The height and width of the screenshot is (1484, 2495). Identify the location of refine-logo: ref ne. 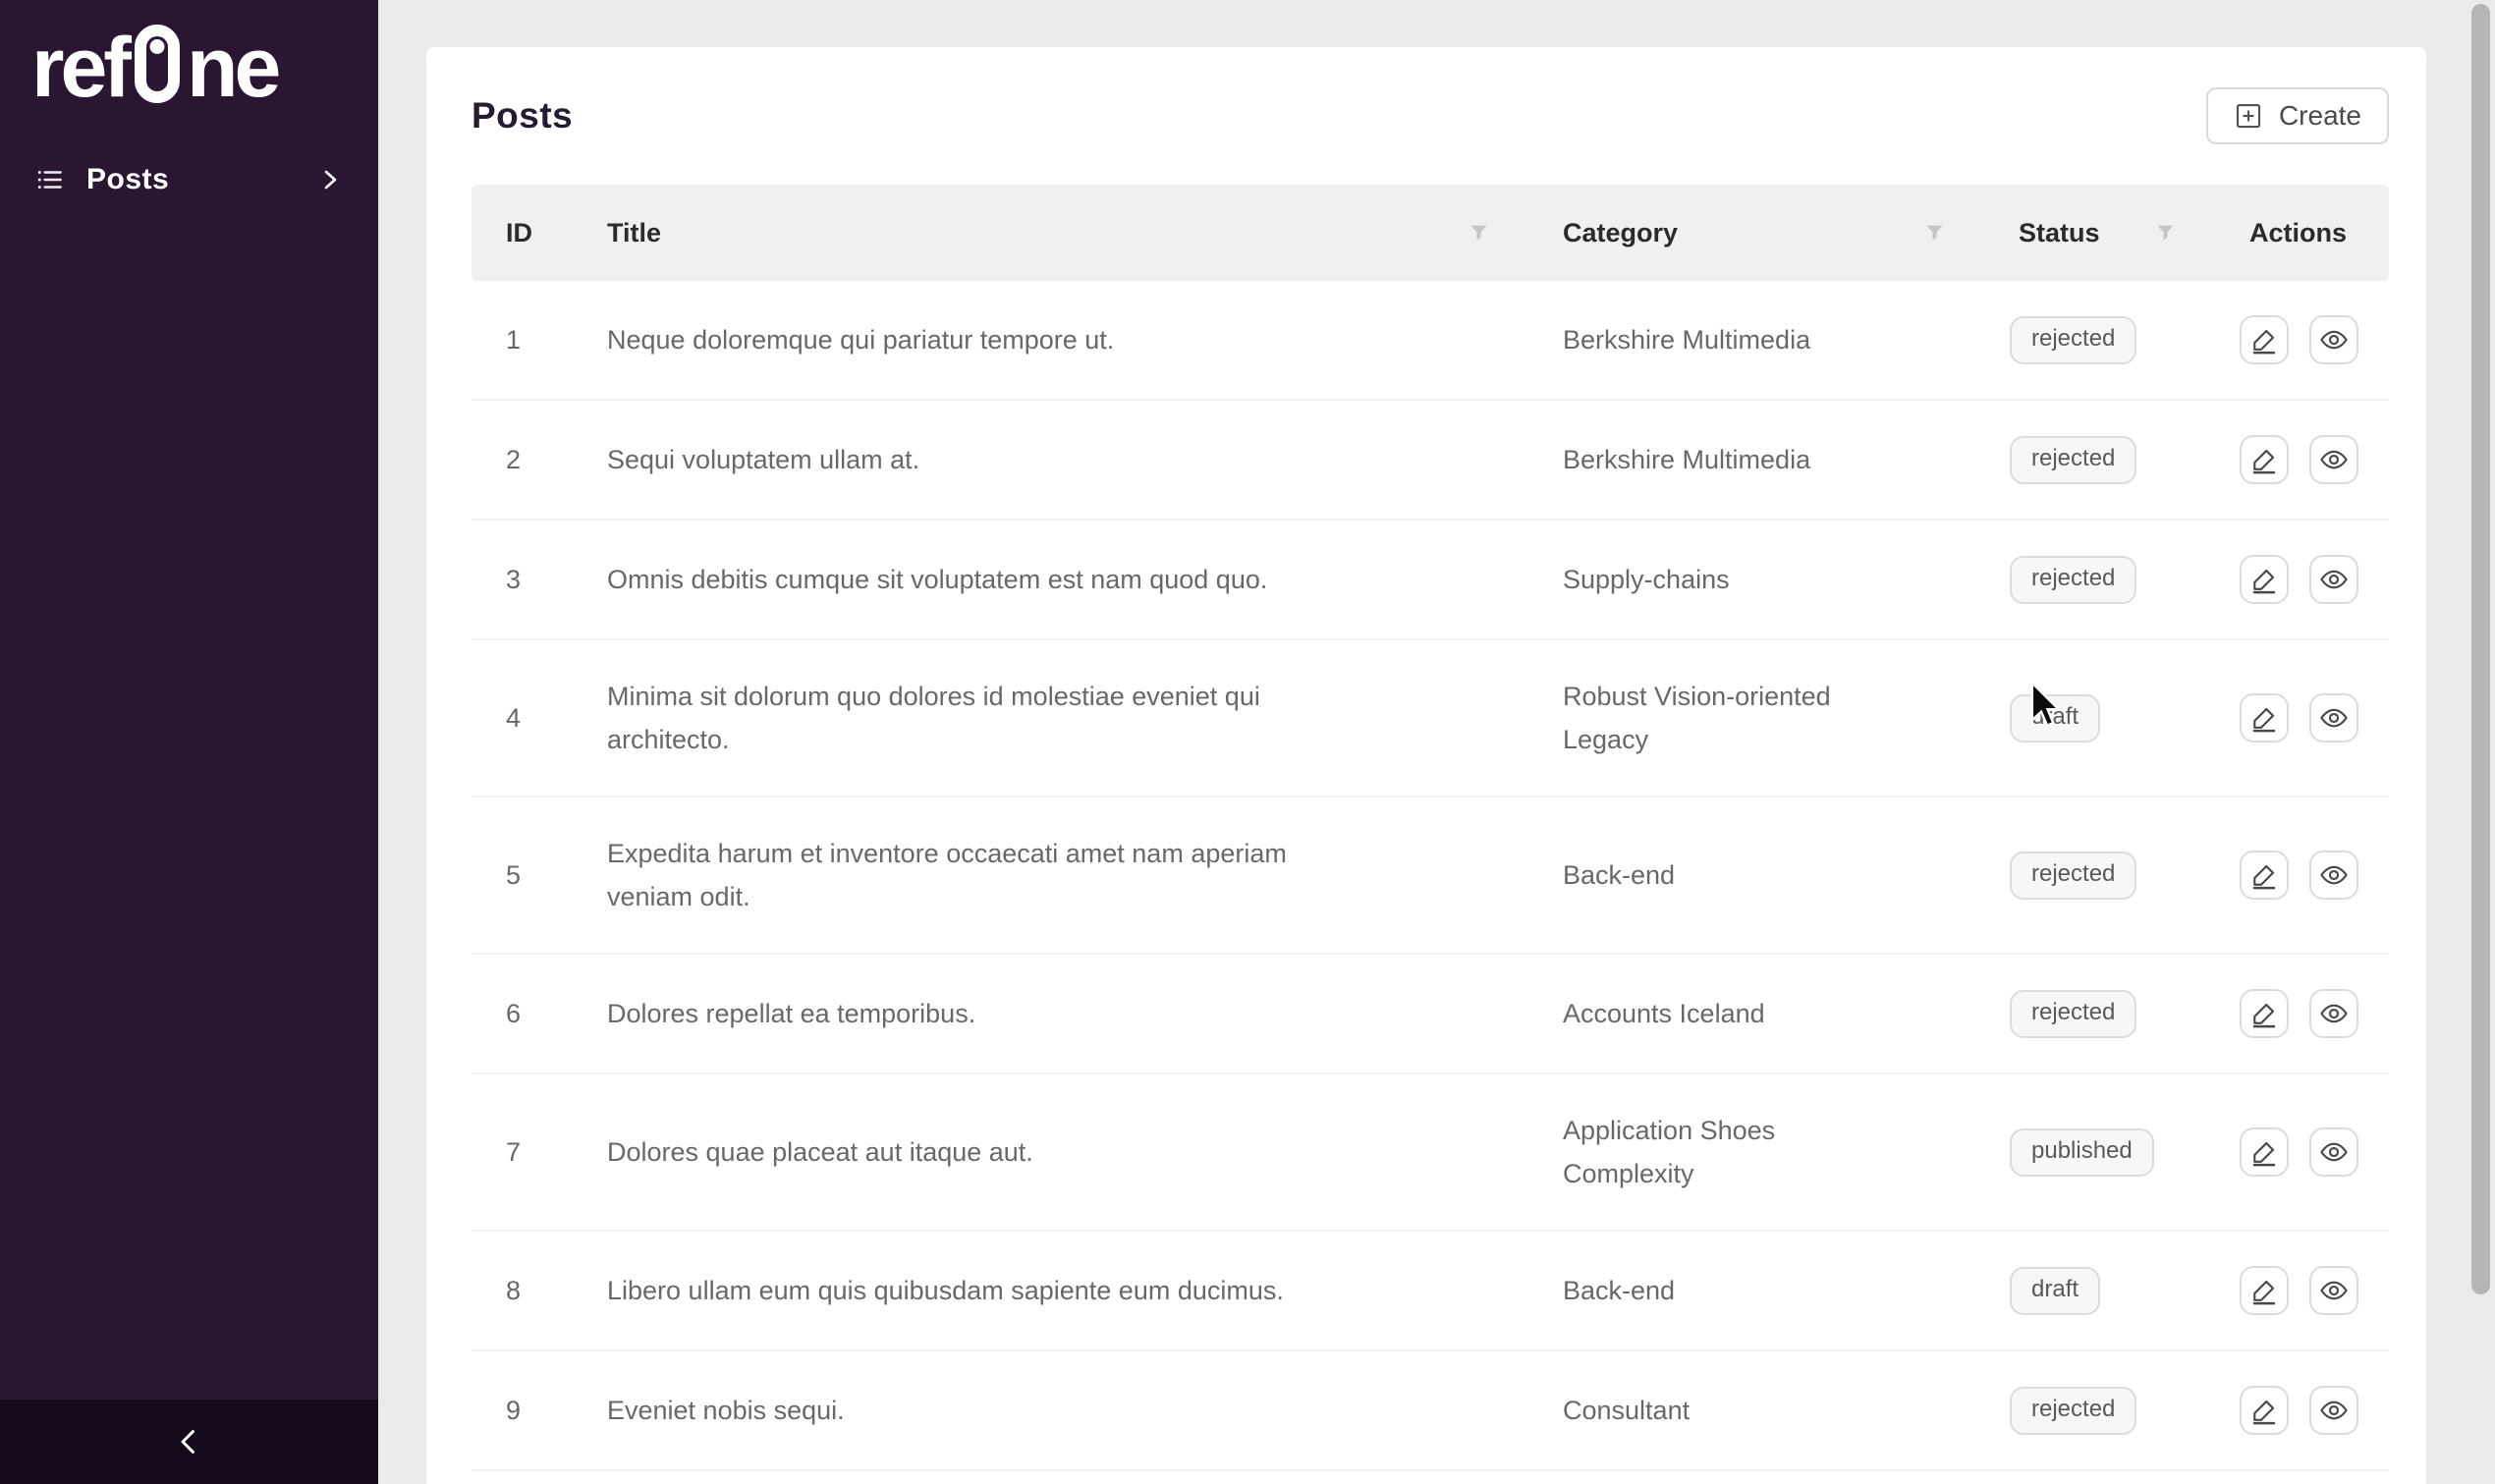
(204, 68).